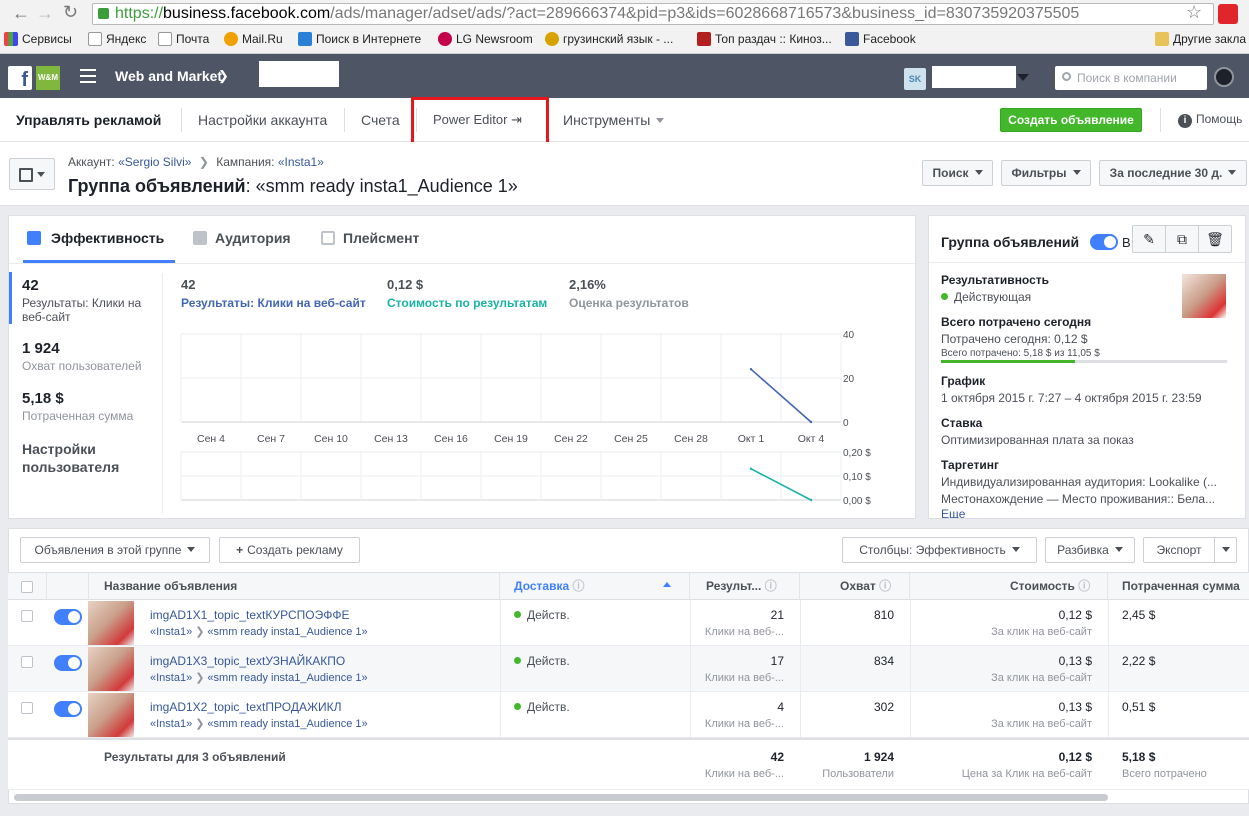 The image size is (1249, 816). What do you see at coordinates (48, 78) in the screenshot?
I see `business-logo: W&M` at bounding box center [48, 78].